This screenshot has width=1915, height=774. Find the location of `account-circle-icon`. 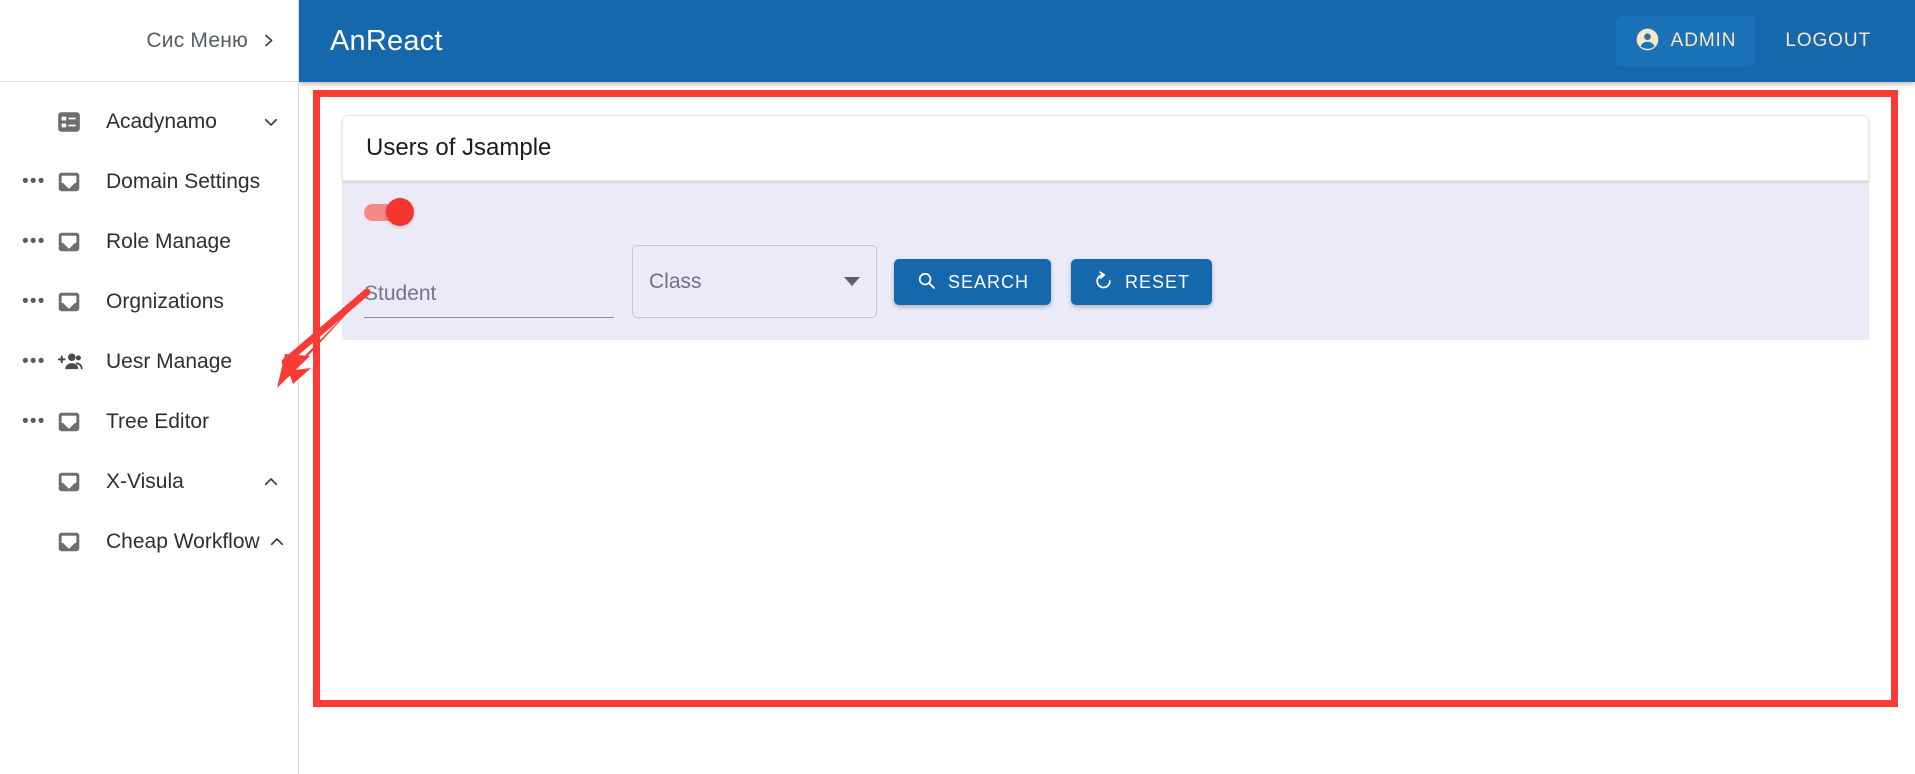

account-circle-icon is located at coordinates (1647, 41).